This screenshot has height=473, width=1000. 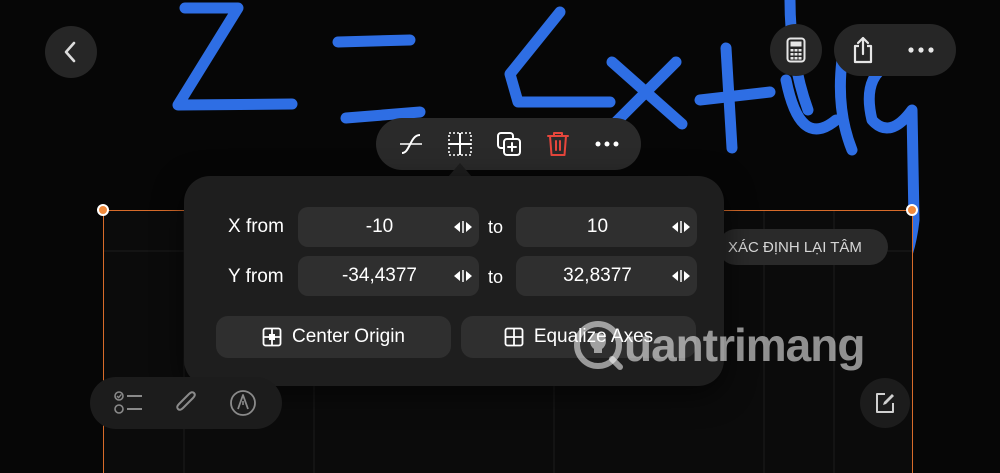 I want to click on x-from-stepper, so click(x=463, y=227).